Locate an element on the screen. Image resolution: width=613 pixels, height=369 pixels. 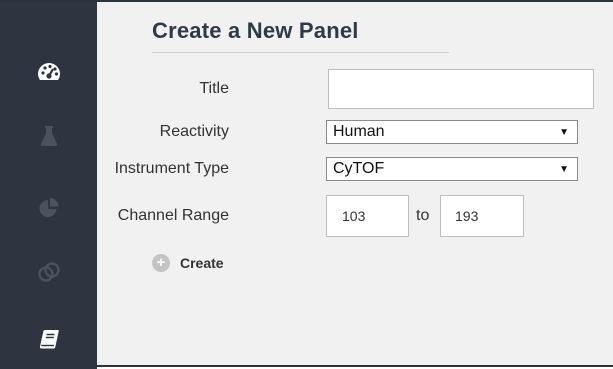
instrument-type-selected-value: CyTOF is located at coordinates (359, 168).